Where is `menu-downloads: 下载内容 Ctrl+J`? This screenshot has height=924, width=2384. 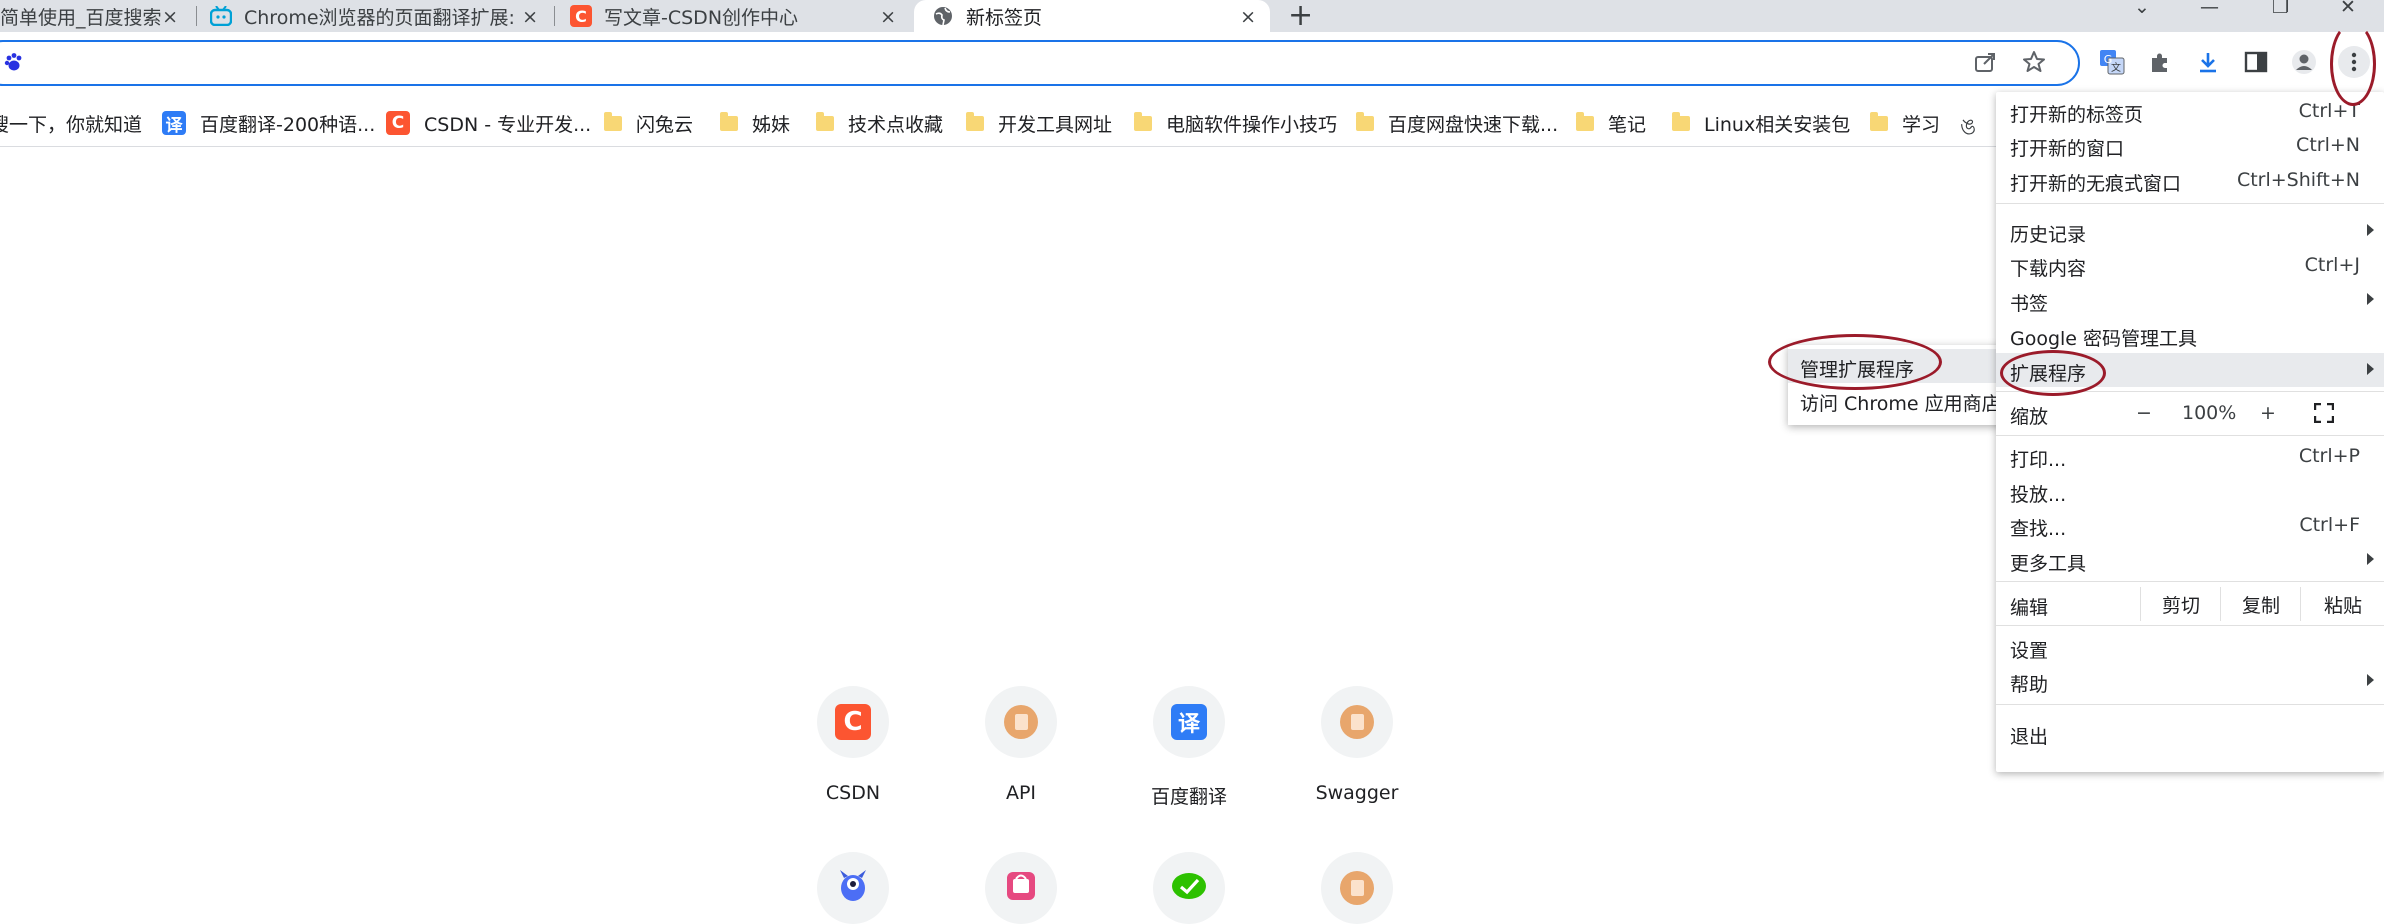
menu-downloads: 下载内容 Ctrl+J is located at coordinates (2190, 265).